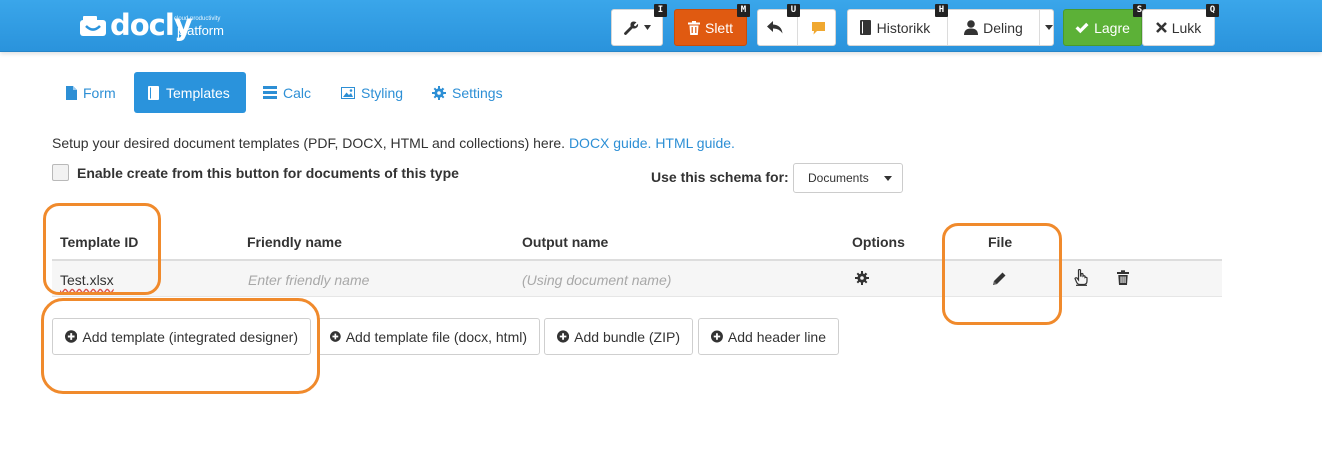 Image resolution: width=1322 pixels, height=475 pixels. I want to click on add-template-file-button: Add template file (docx, html), so click(428, 336).